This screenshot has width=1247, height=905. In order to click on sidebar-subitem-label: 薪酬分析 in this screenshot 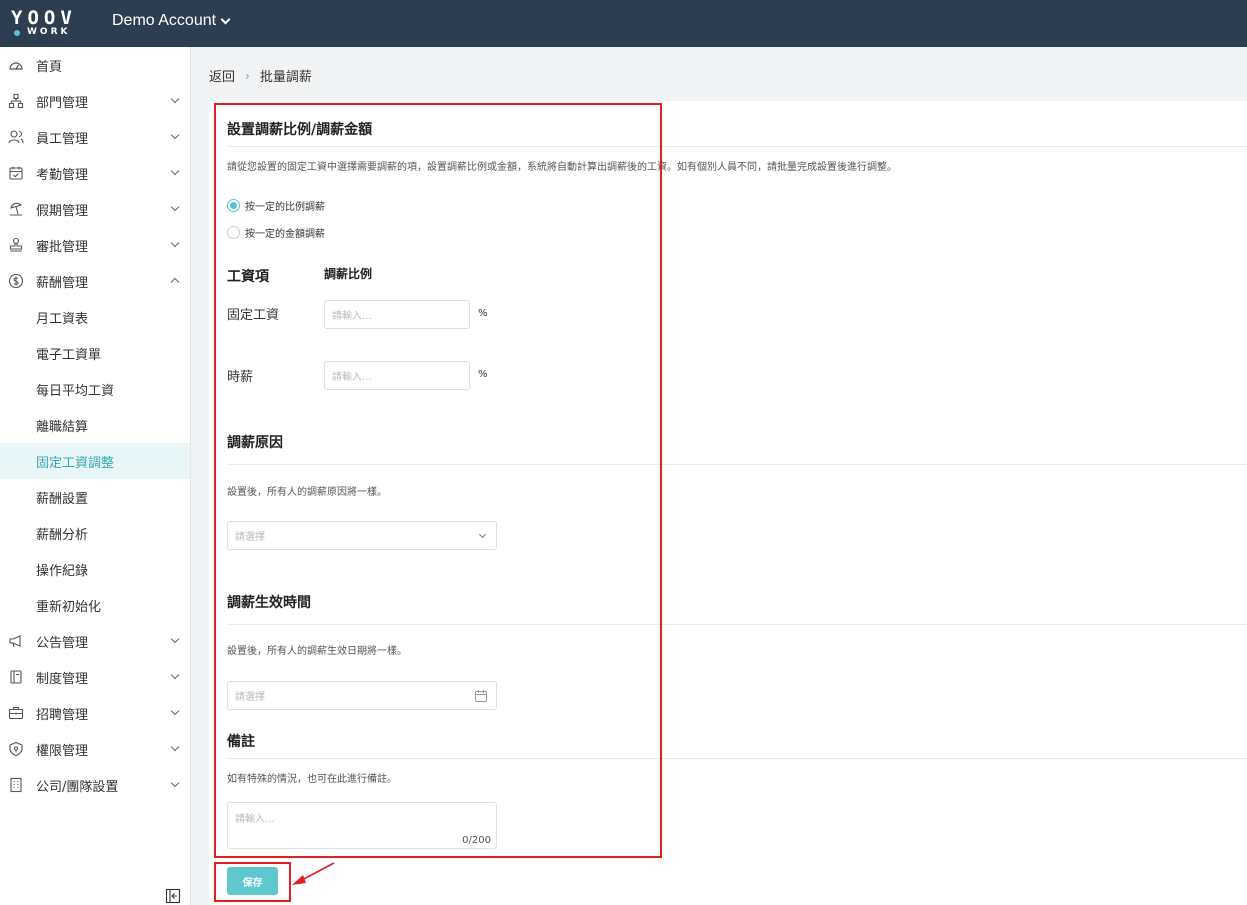, I will do `click(62, 535)`.